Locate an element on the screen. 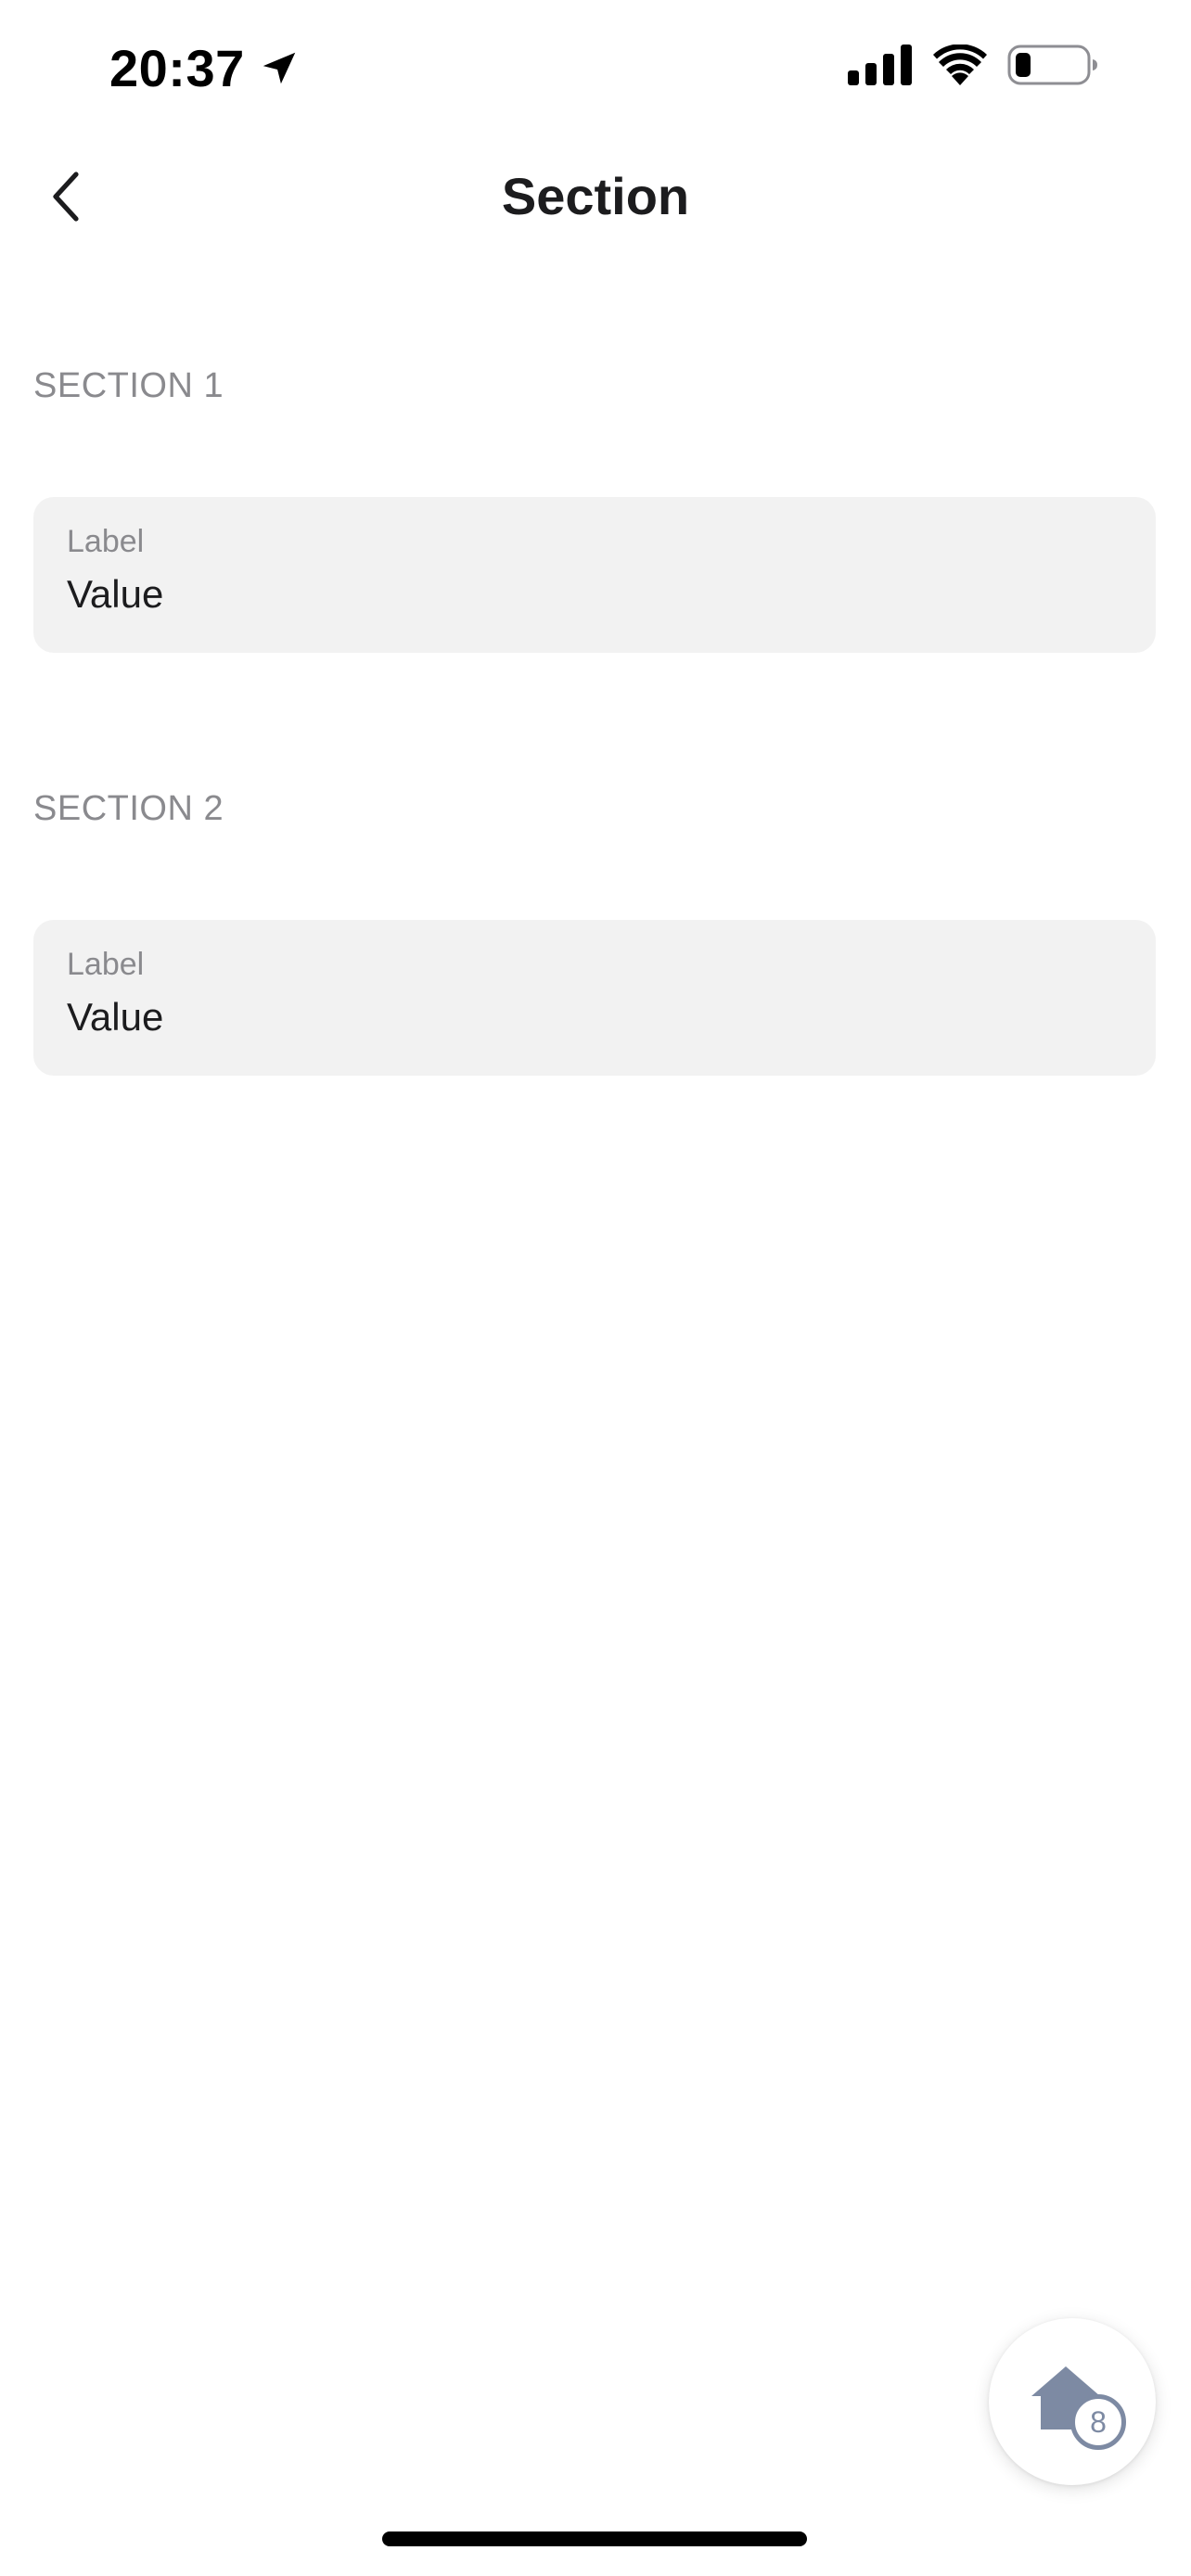 The height and width of the screenshot is (2576, 1191). navigation-bar: Section is located at coordinates (595, 196).